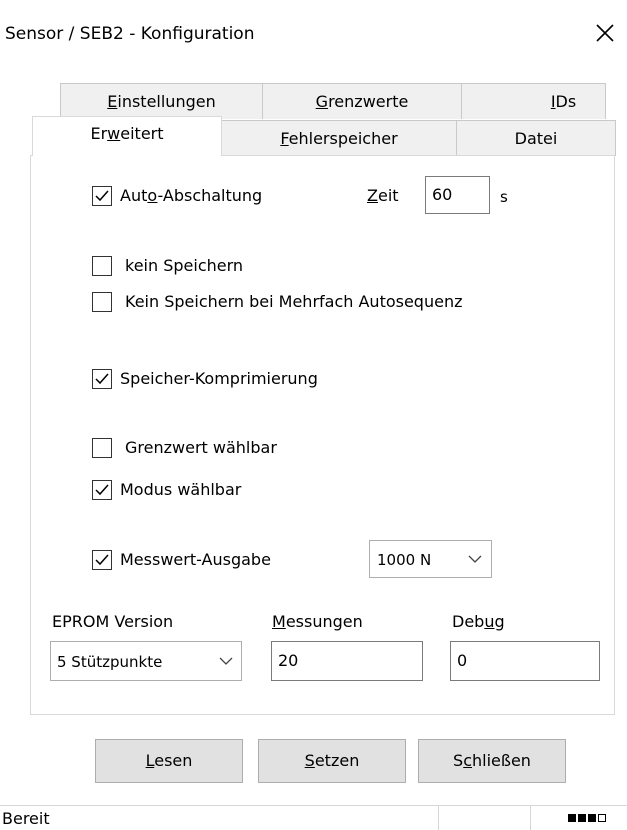 The image size is (627, 830). What do you see at coordinates (130, 34) in the screenshot?
I see `window-title: Sensor / SEB2 - Konfiguration` at bounding box center [130, 34].